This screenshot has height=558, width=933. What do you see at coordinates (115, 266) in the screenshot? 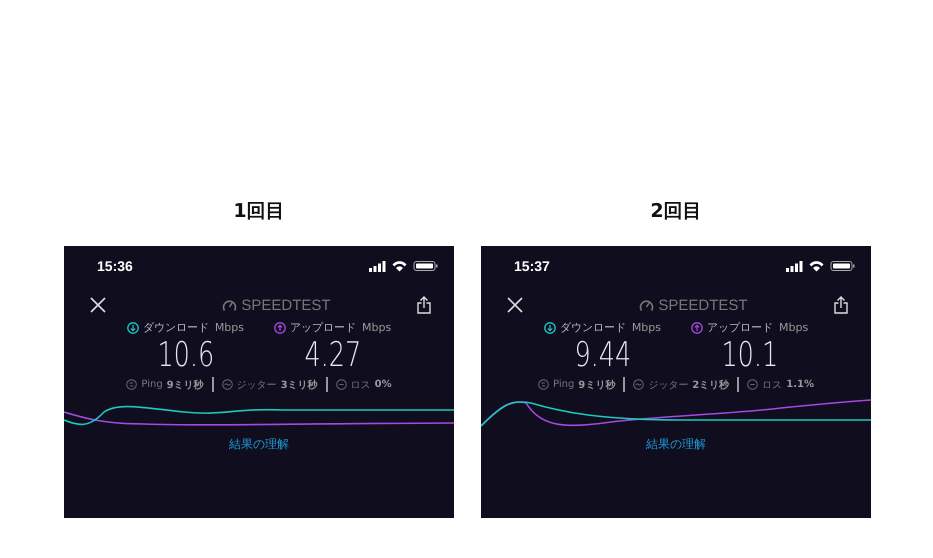
I see `clock-time: 15:36` at bounding box center [115, 266].